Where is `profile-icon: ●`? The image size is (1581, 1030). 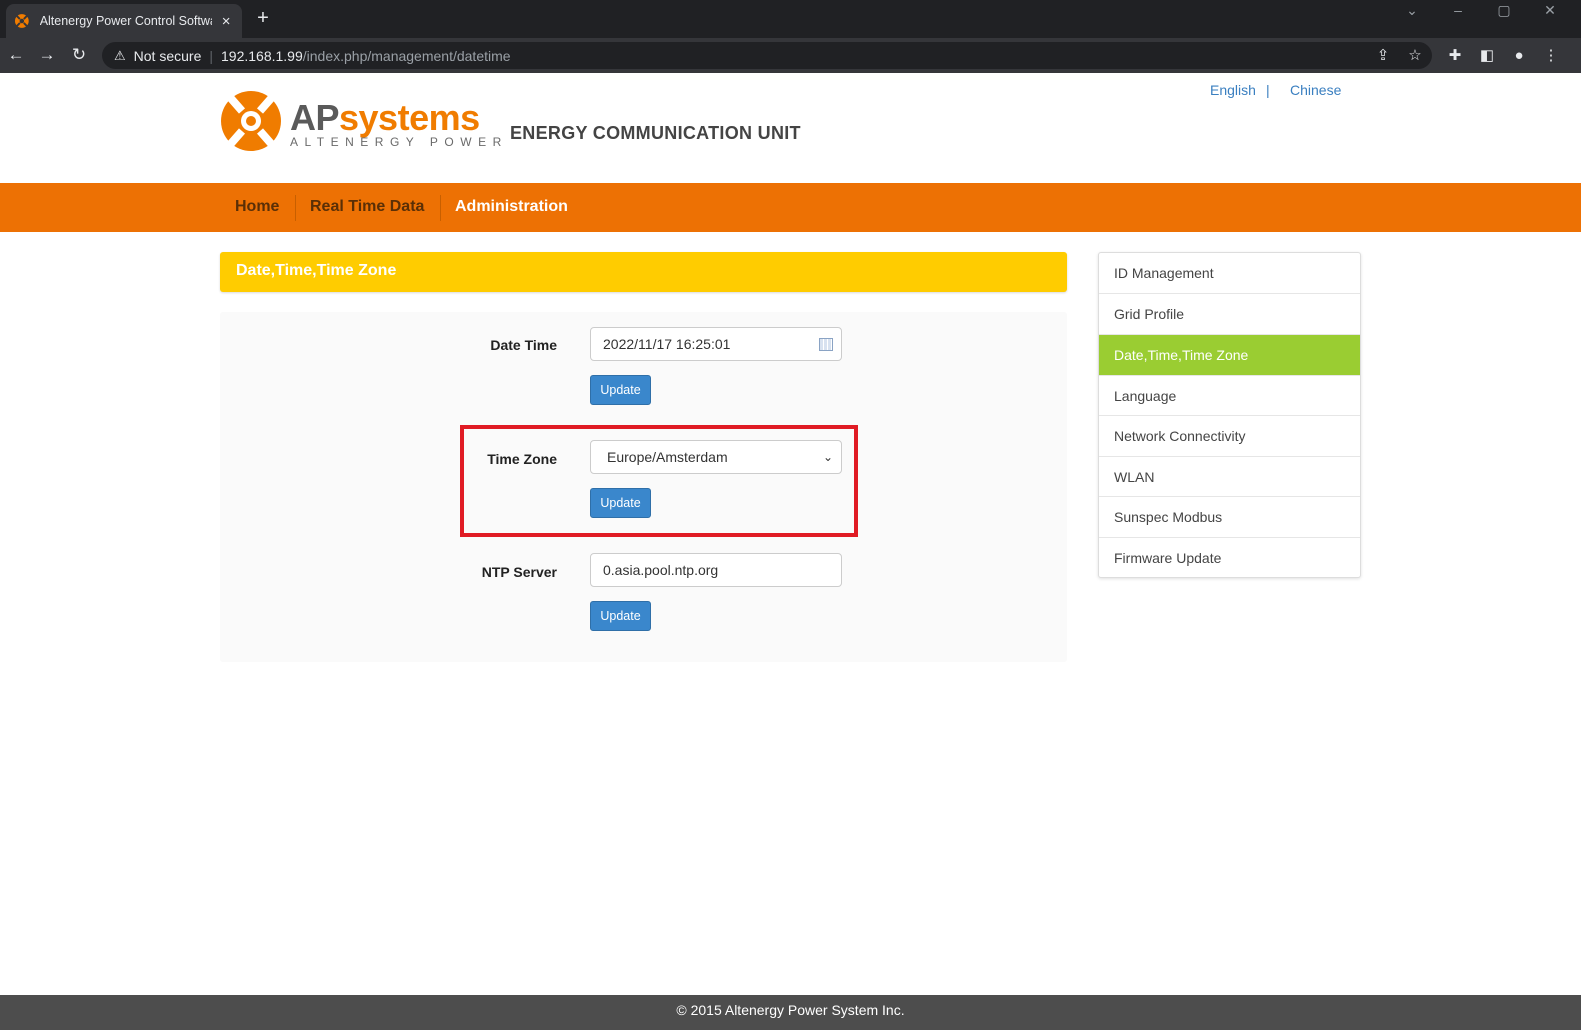
profile-icon: ● is located at coordinates (1519, 56).